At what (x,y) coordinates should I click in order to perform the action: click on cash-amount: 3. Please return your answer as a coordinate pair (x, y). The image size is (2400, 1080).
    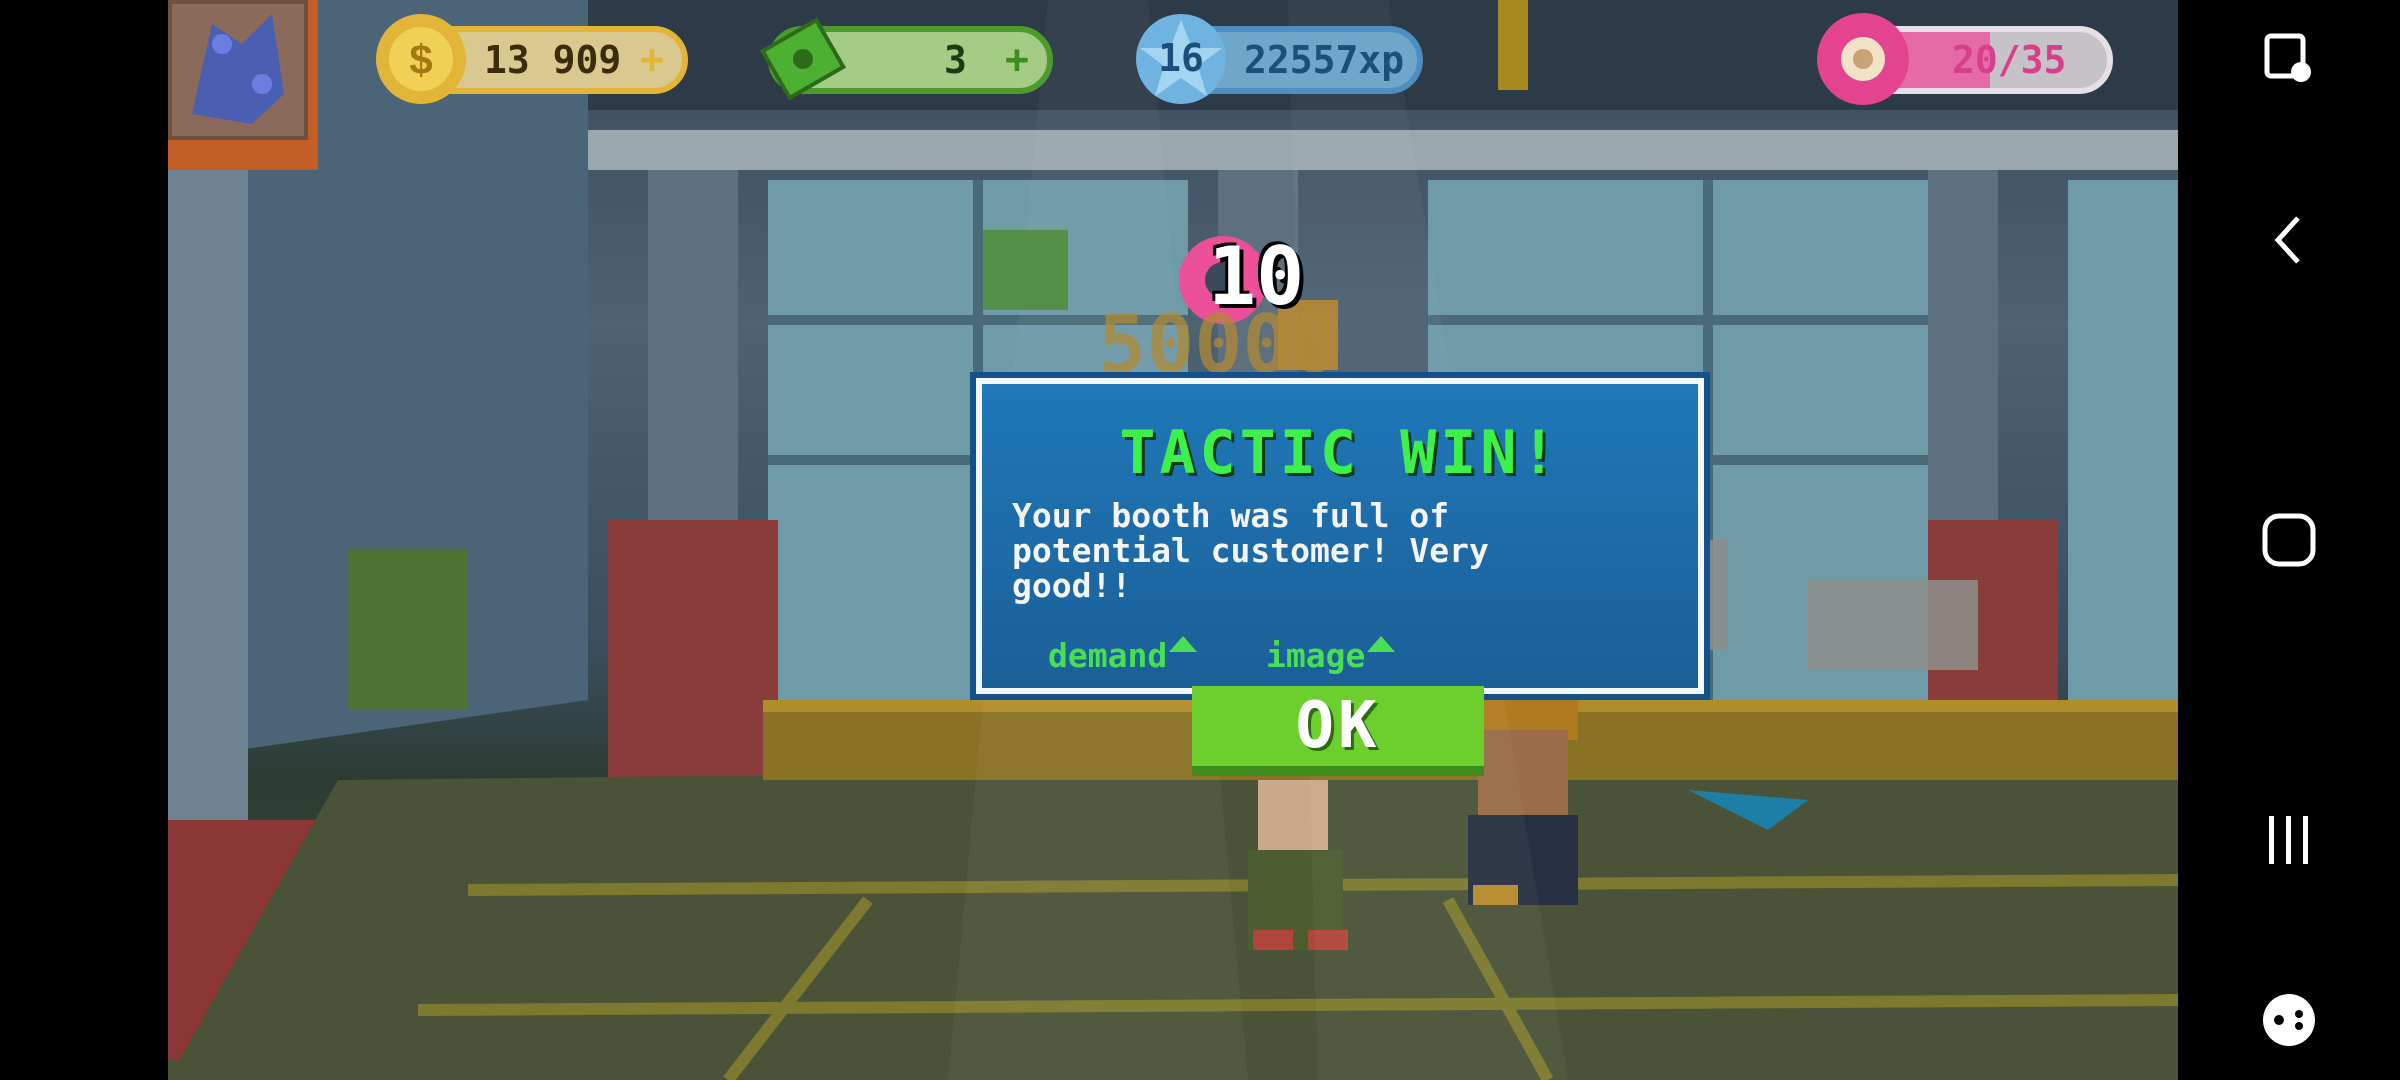
    Looking at the image, I should click on (955, 60).